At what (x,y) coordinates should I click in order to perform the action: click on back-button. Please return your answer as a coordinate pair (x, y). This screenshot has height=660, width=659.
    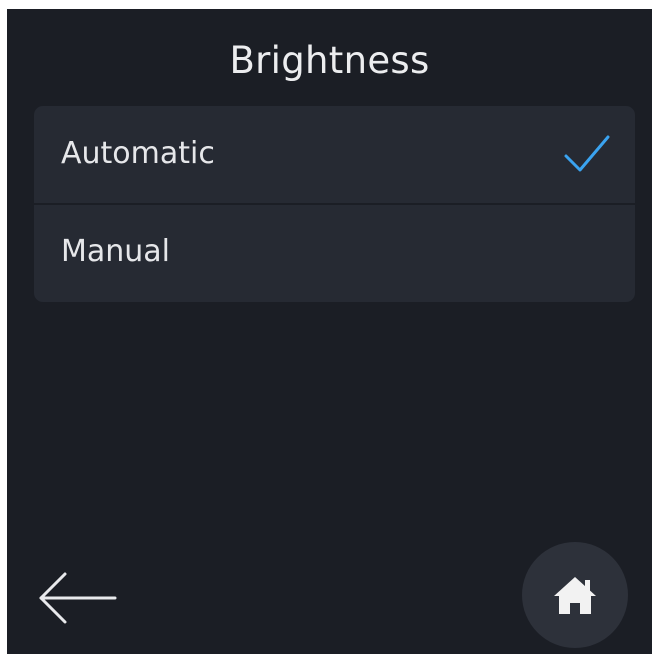
    Looking at the image, I should click on (78, 598).